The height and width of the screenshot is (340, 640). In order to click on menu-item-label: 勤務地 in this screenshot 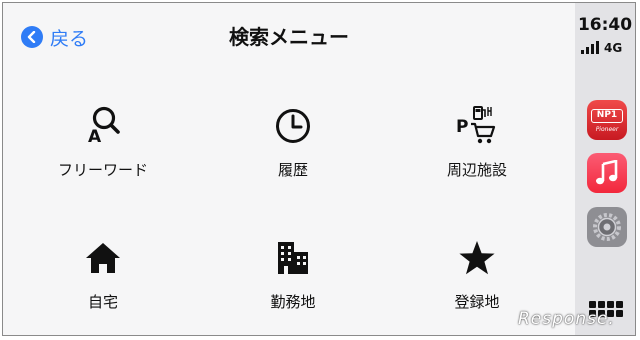, I will do `click(293, 302)`.